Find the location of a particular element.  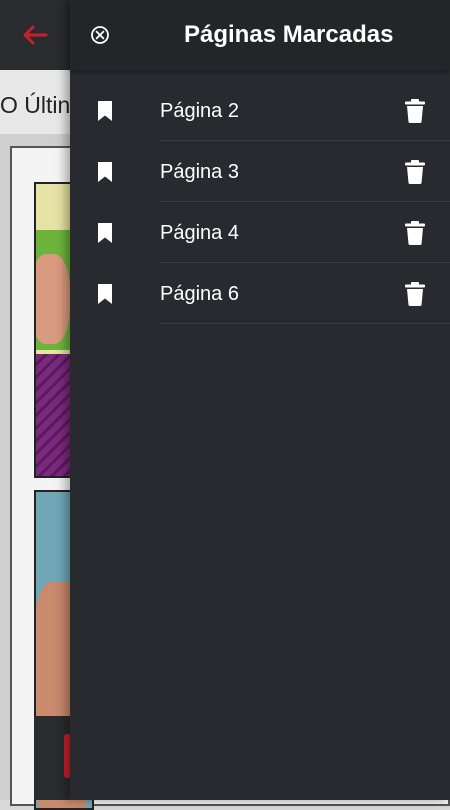

bookmark-label: Página 2 is located at coordinates (199, 111).